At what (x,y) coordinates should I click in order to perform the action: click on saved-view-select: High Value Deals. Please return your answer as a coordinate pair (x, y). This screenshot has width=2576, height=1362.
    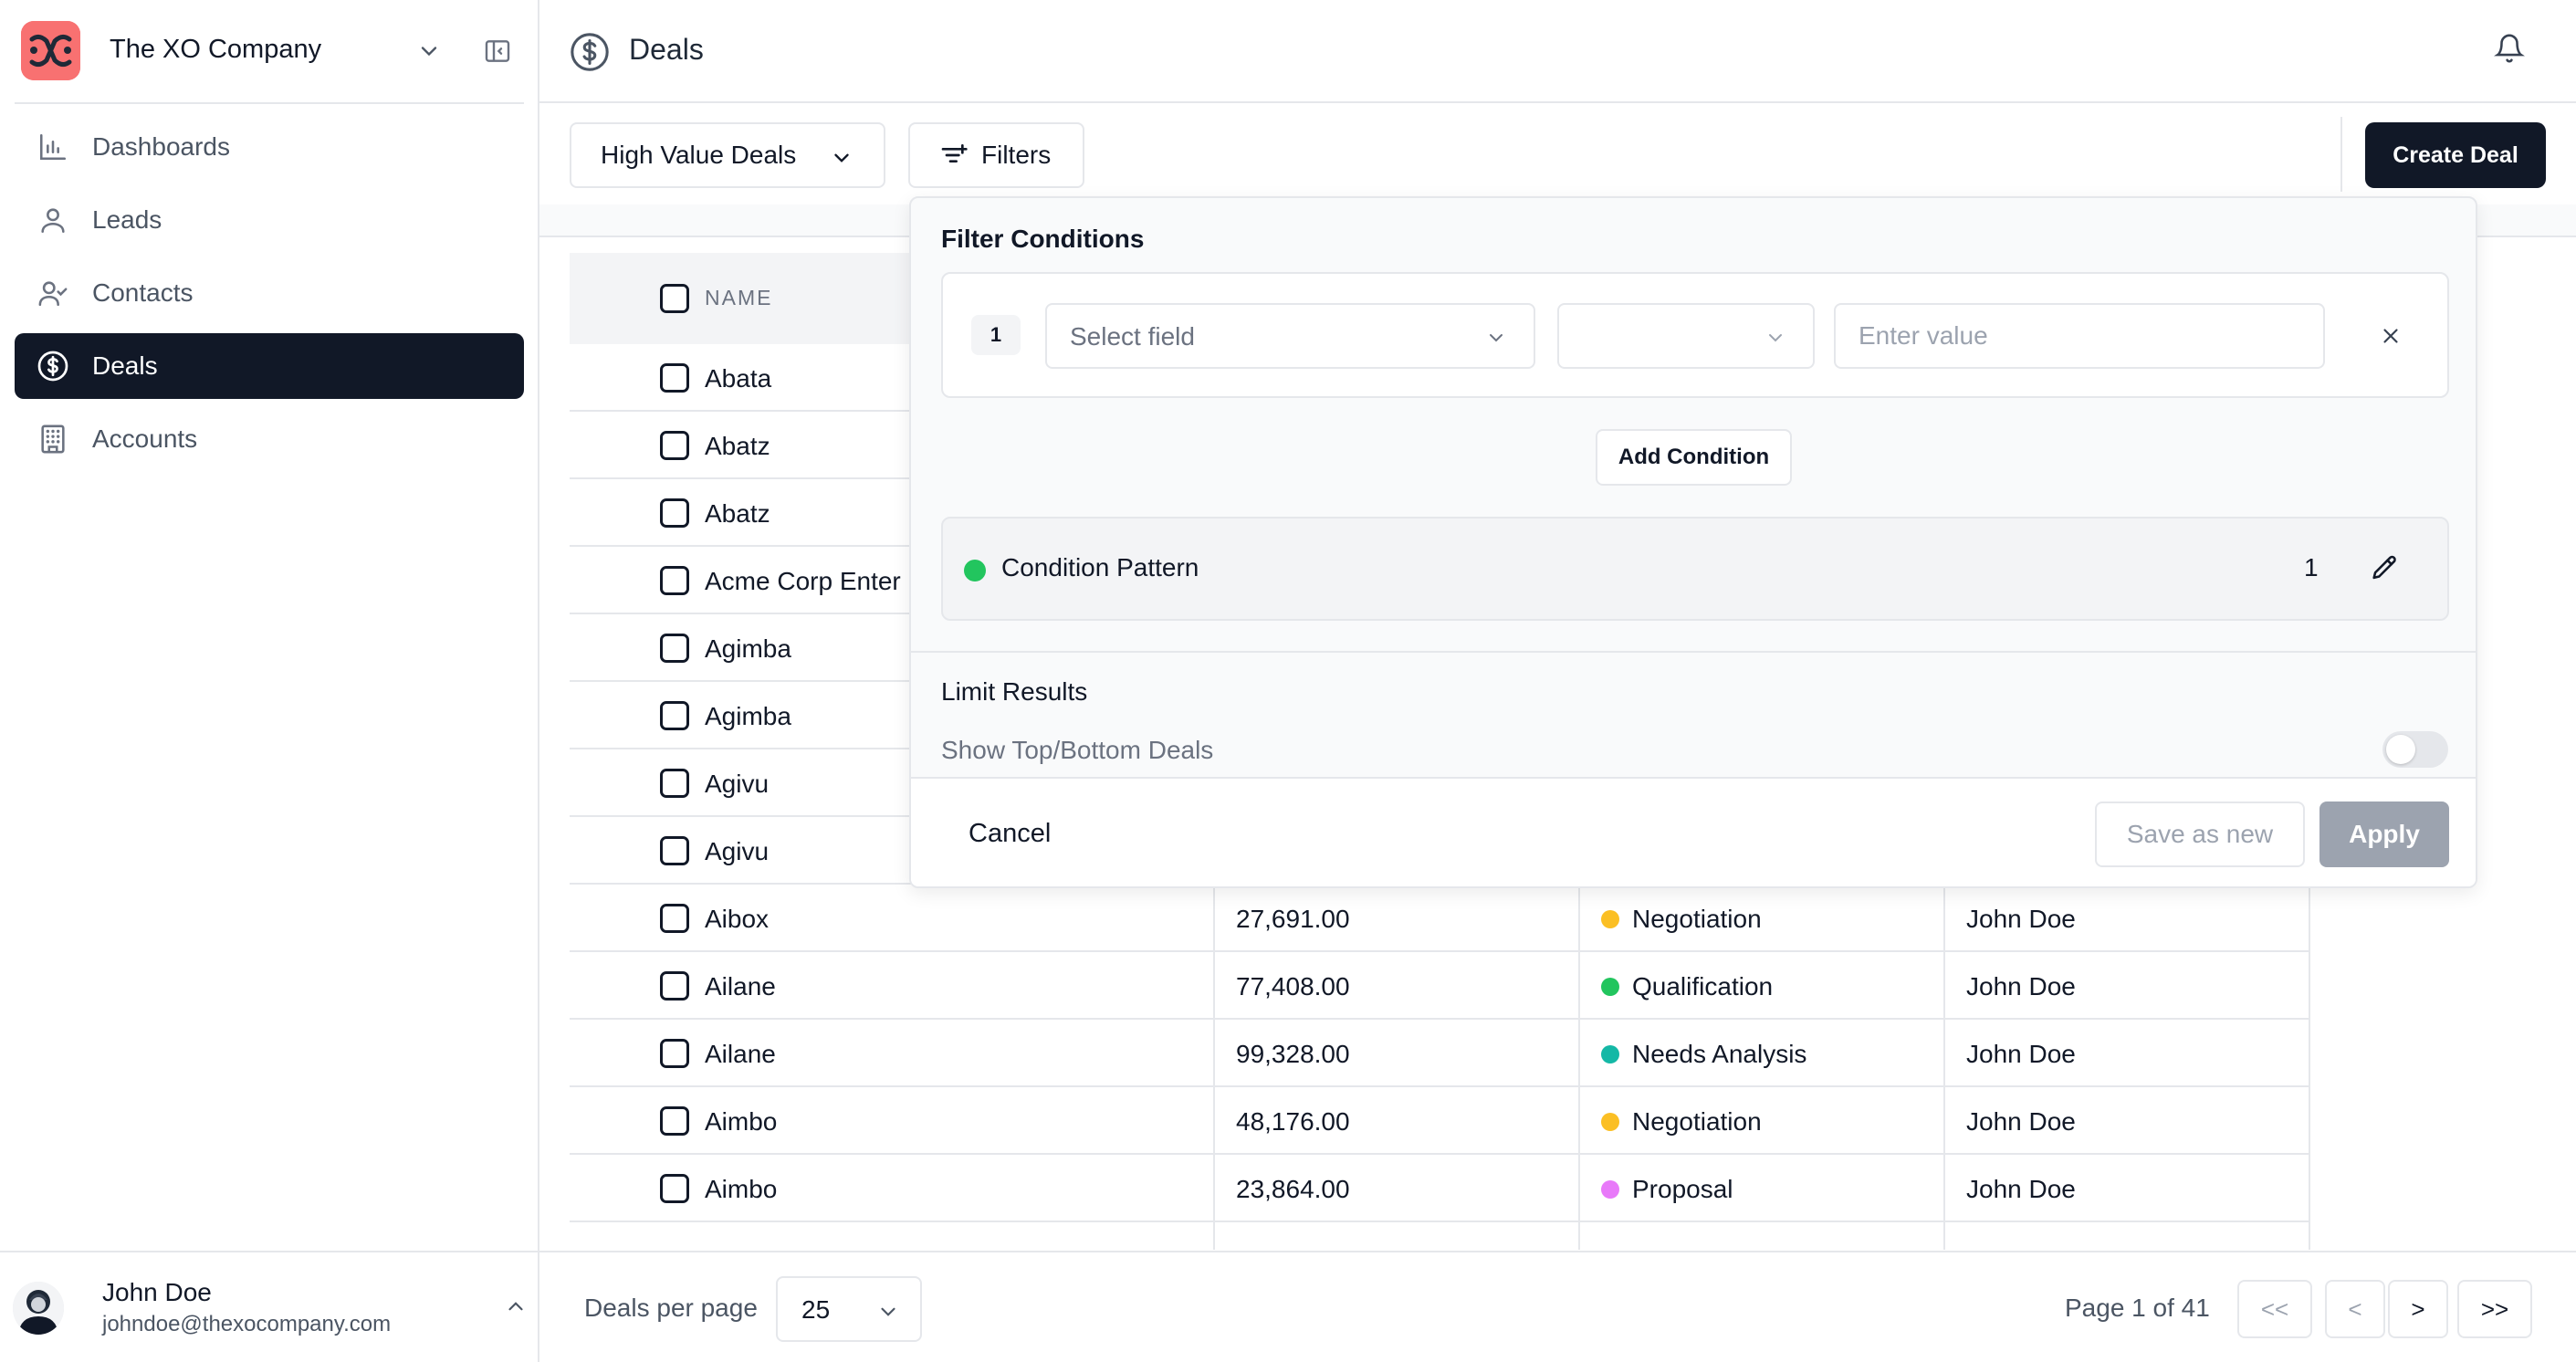
    Looking at the image, I should click on (728, 155).